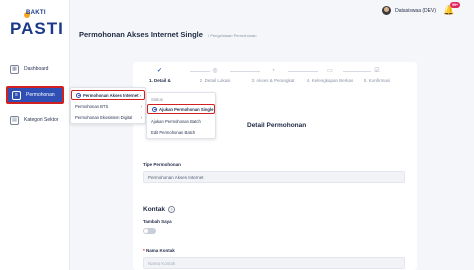  I want to click on kontak-title: Kontak, so click(154, 209).